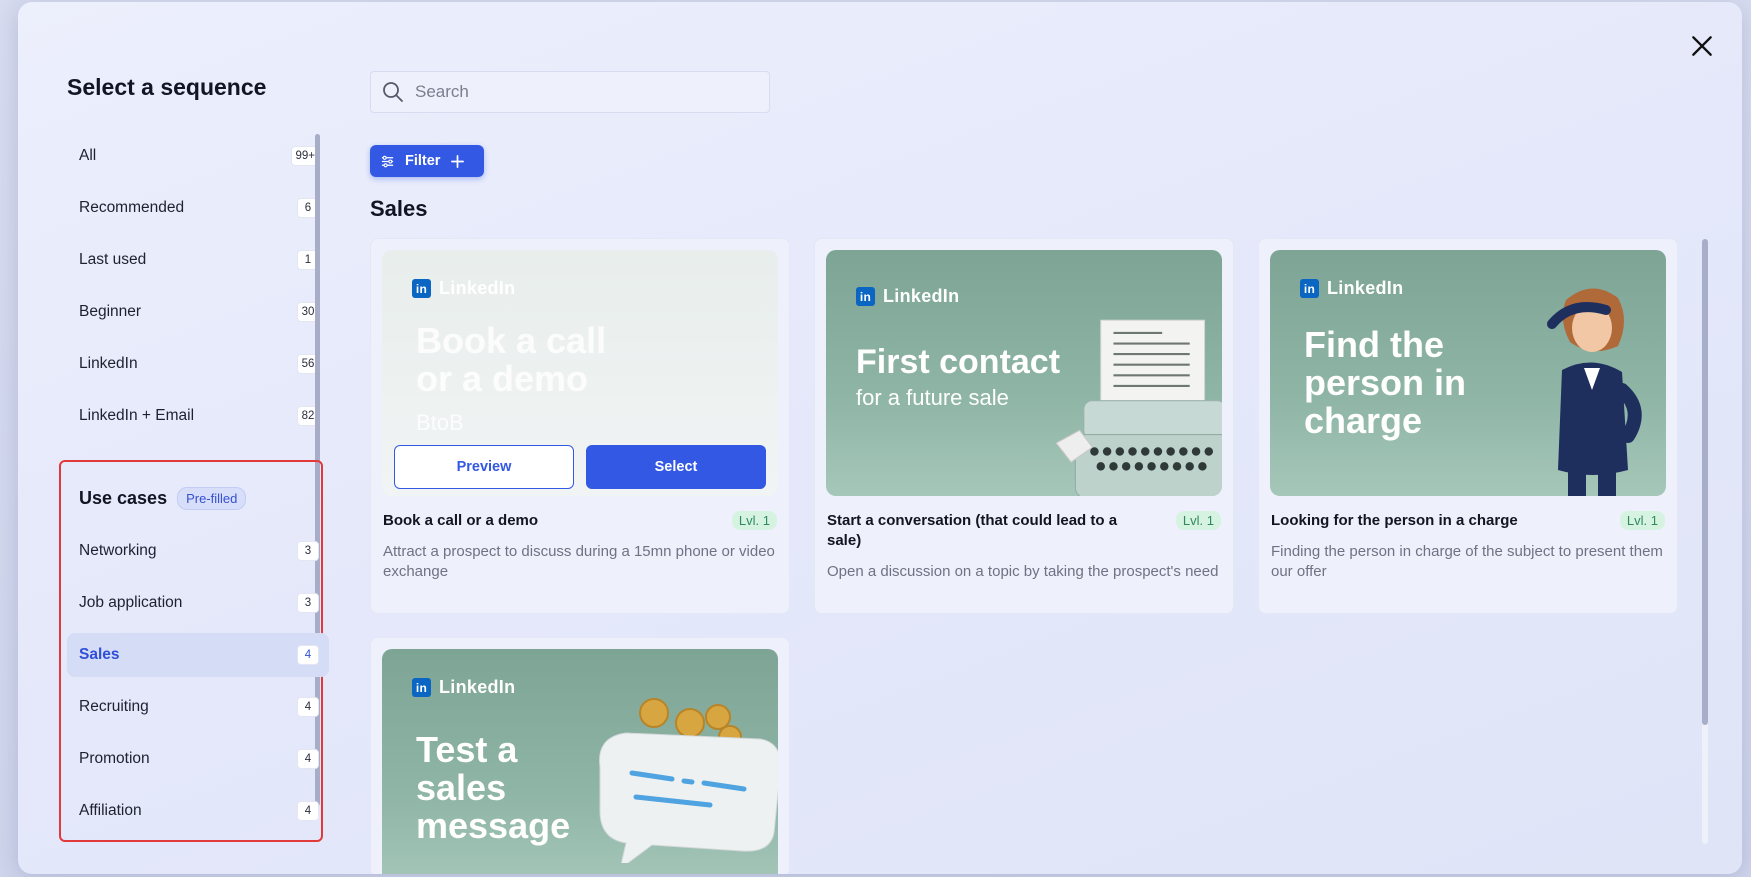 The width and height of the screenshot is (1751, 877). Describe the element at coordinates (580, 761) in the screenshot. I see `card-image: in LinkedIn Test a sales message` at that location.